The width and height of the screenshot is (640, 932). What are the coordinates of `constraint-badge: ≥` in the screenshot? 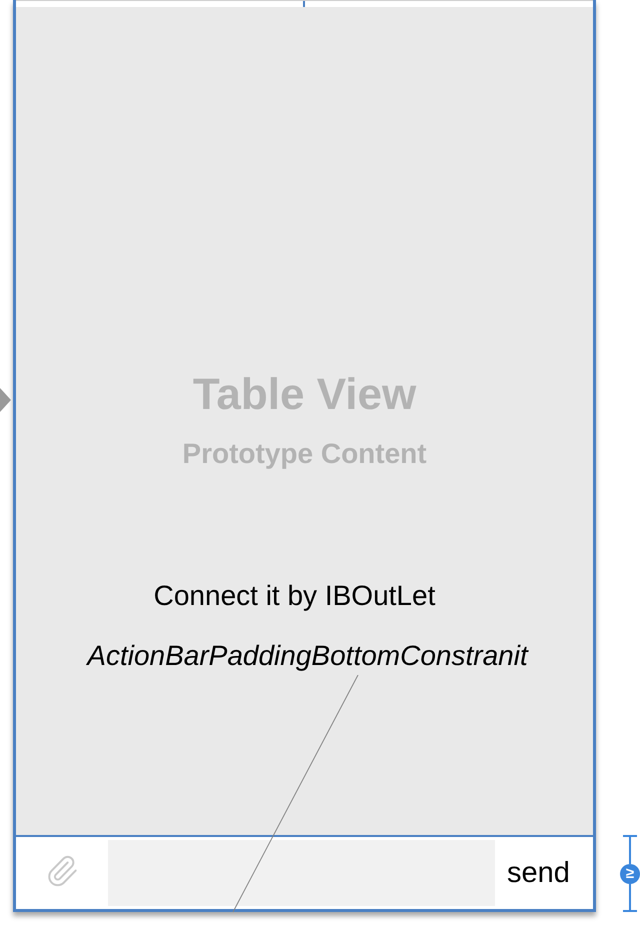 It's located at (630, 874).